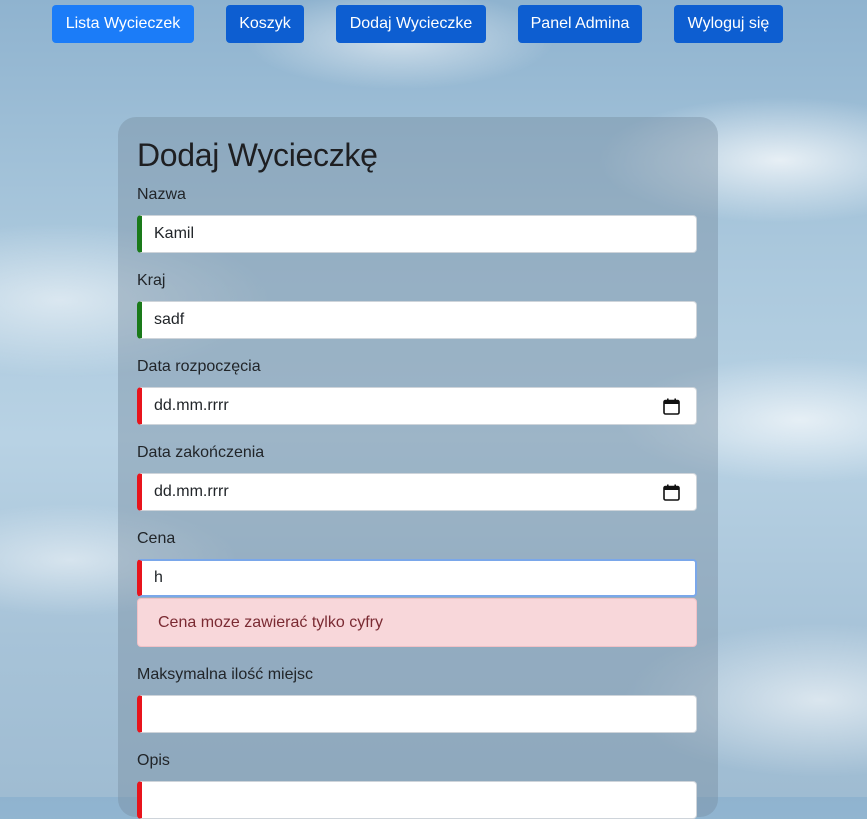 Image resolution: width=867 pixels, height=819 pixels. I want to click on data-rozpoczecia-input: dd.mm.rrrr, so click(417, 406).